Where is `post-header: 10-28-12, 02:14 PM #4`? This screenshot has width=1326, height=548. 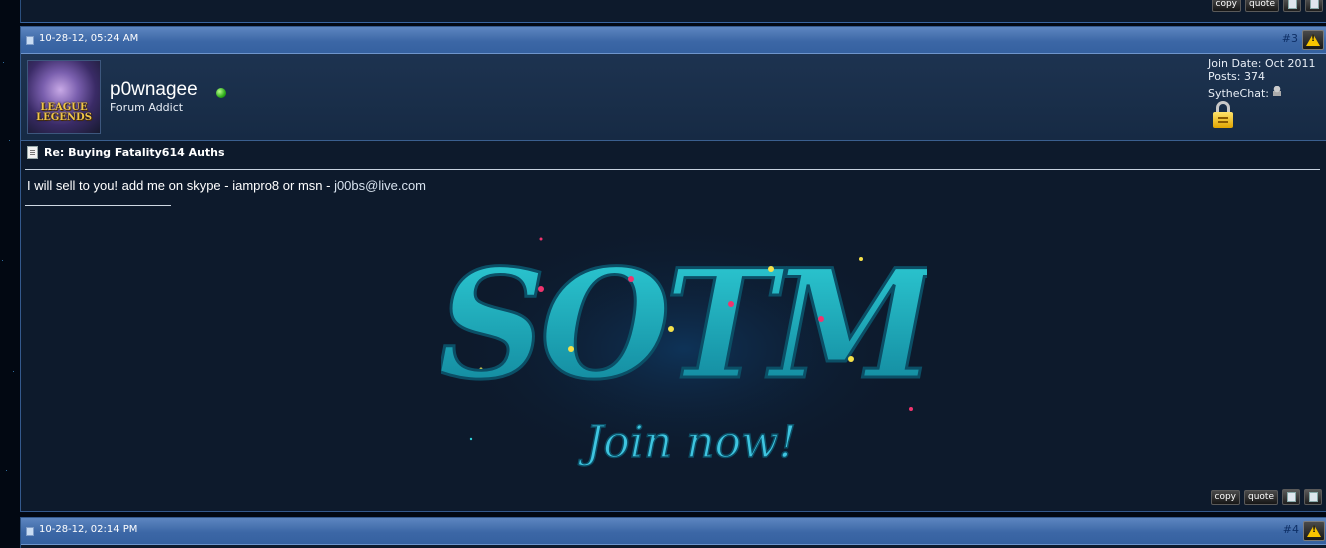 post-header: 10-28-12, 02:14 PM #4 is located at coordinates (673, 531).